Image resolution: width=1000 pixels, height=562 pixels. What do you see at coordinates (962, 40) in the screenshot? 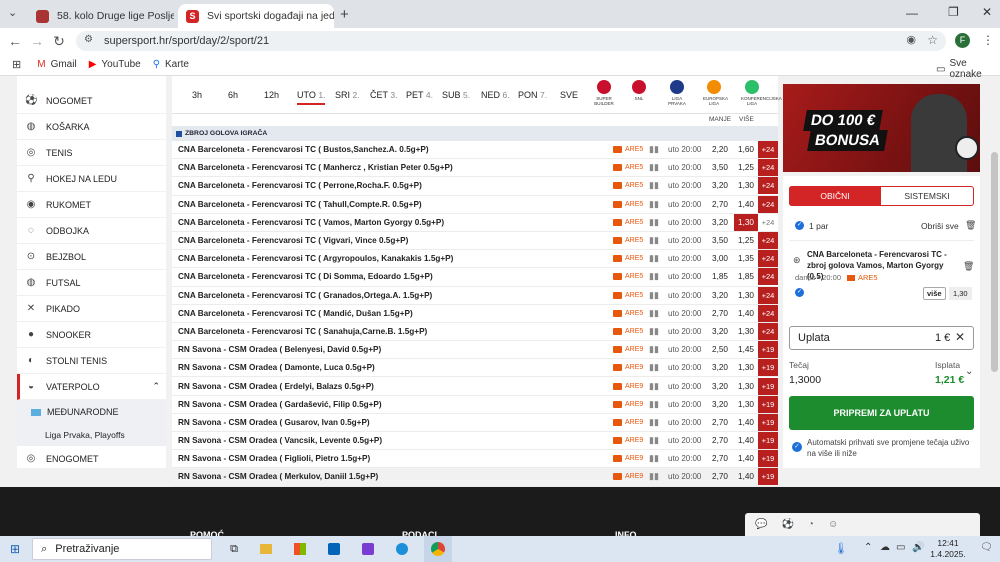
I see `profile-avatar: F` at bounding box center [962, 40].